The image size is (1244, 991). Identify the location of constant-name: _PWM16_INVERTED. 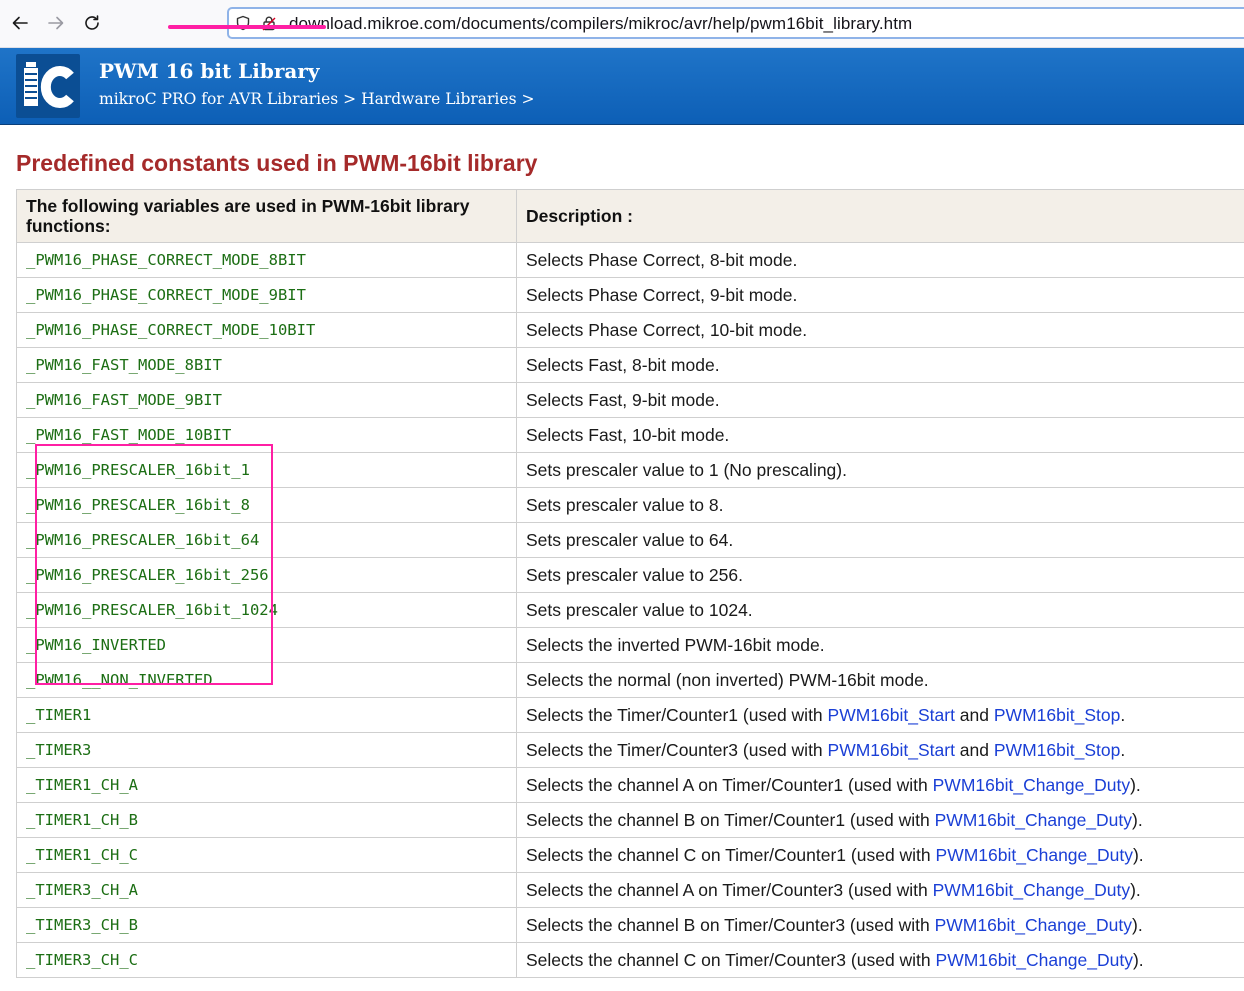
(266, 645).